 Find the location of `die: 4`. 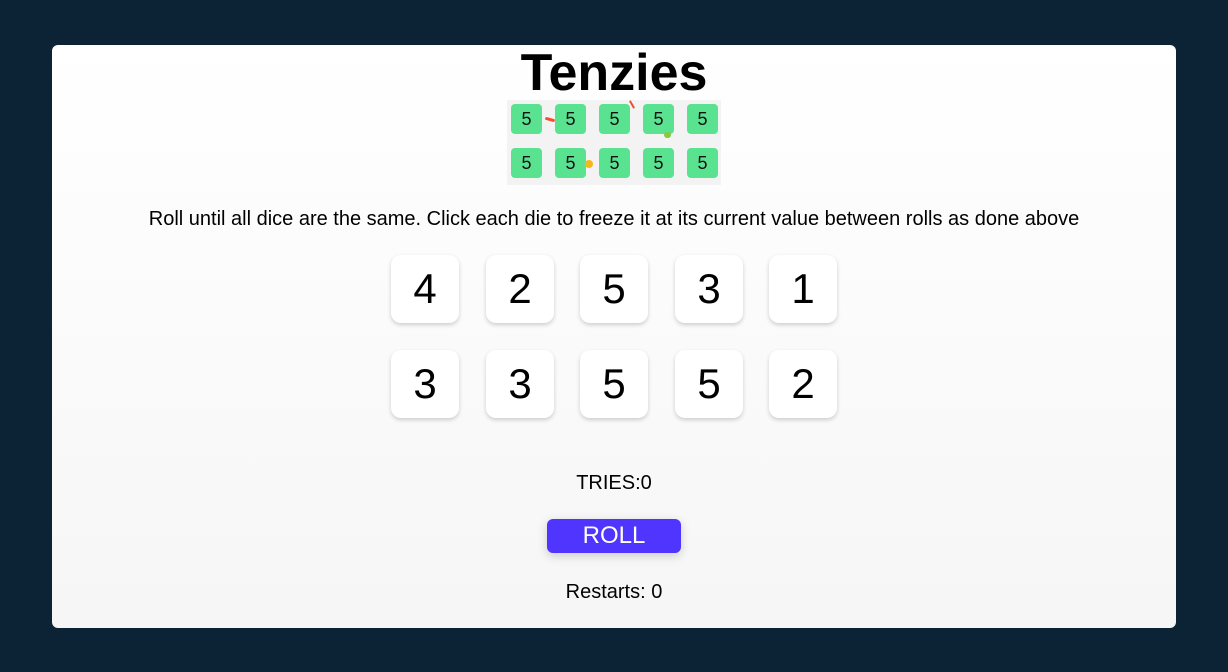

die: 4 is located at coordinates (425, 289).